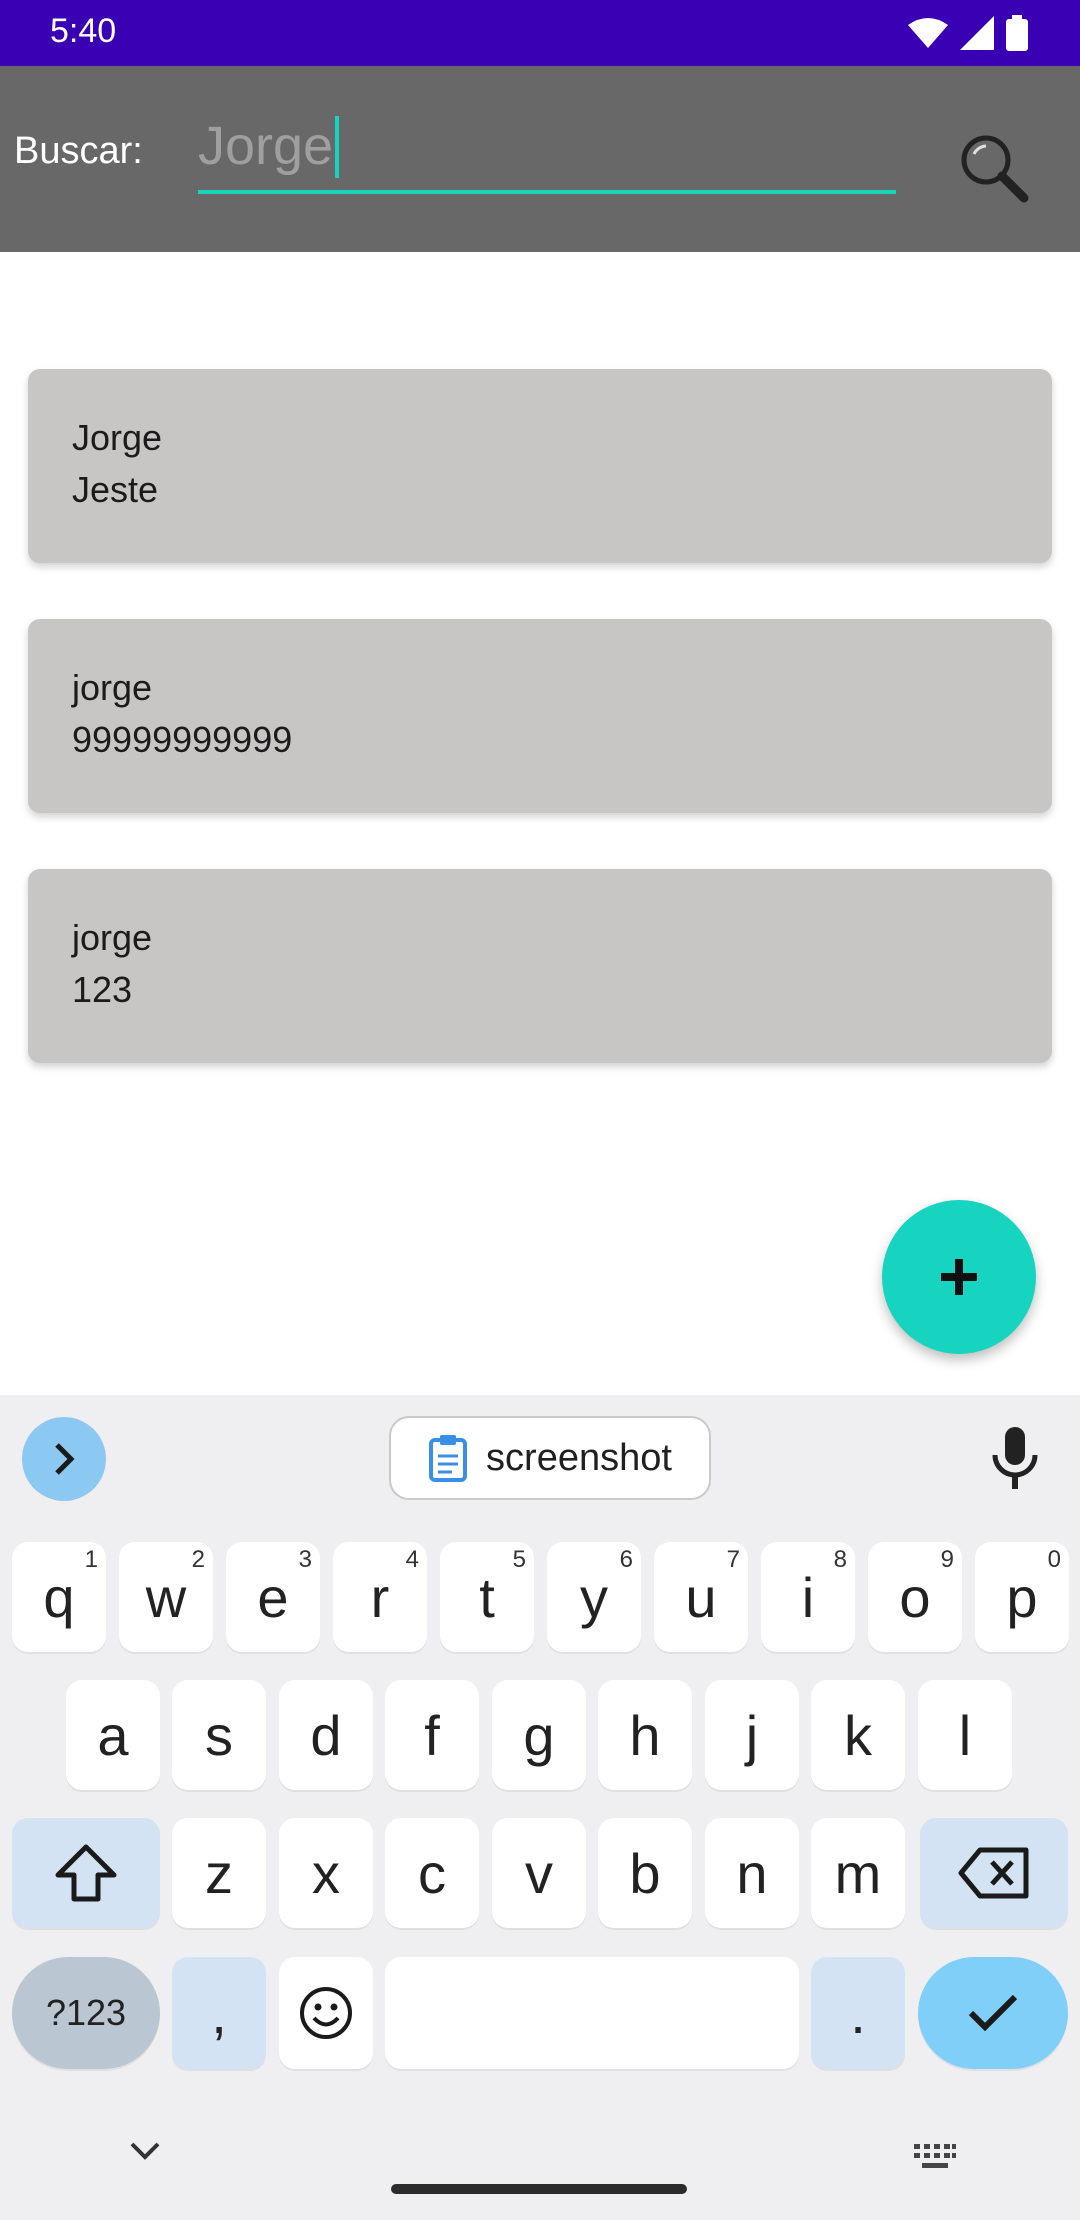 Image resolution: width=1080 pixels, height=2220 pixels. Describe the element at coordinates (540, 716) in the screenshot. I see `contact-card: jorge 99999999999` at that location.